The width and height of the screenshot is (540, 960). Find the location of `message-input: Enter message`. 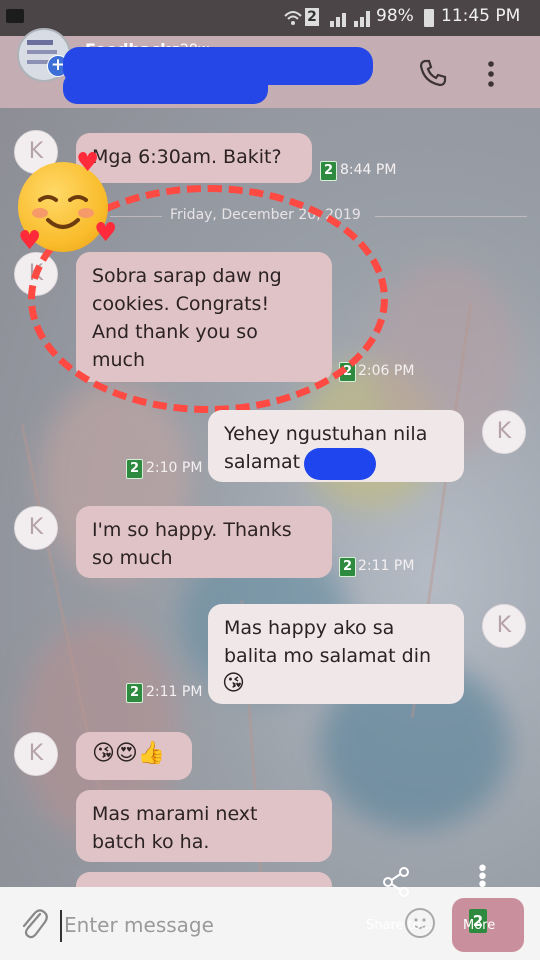

message-input: Enter message is located at coordinates (139, 925).